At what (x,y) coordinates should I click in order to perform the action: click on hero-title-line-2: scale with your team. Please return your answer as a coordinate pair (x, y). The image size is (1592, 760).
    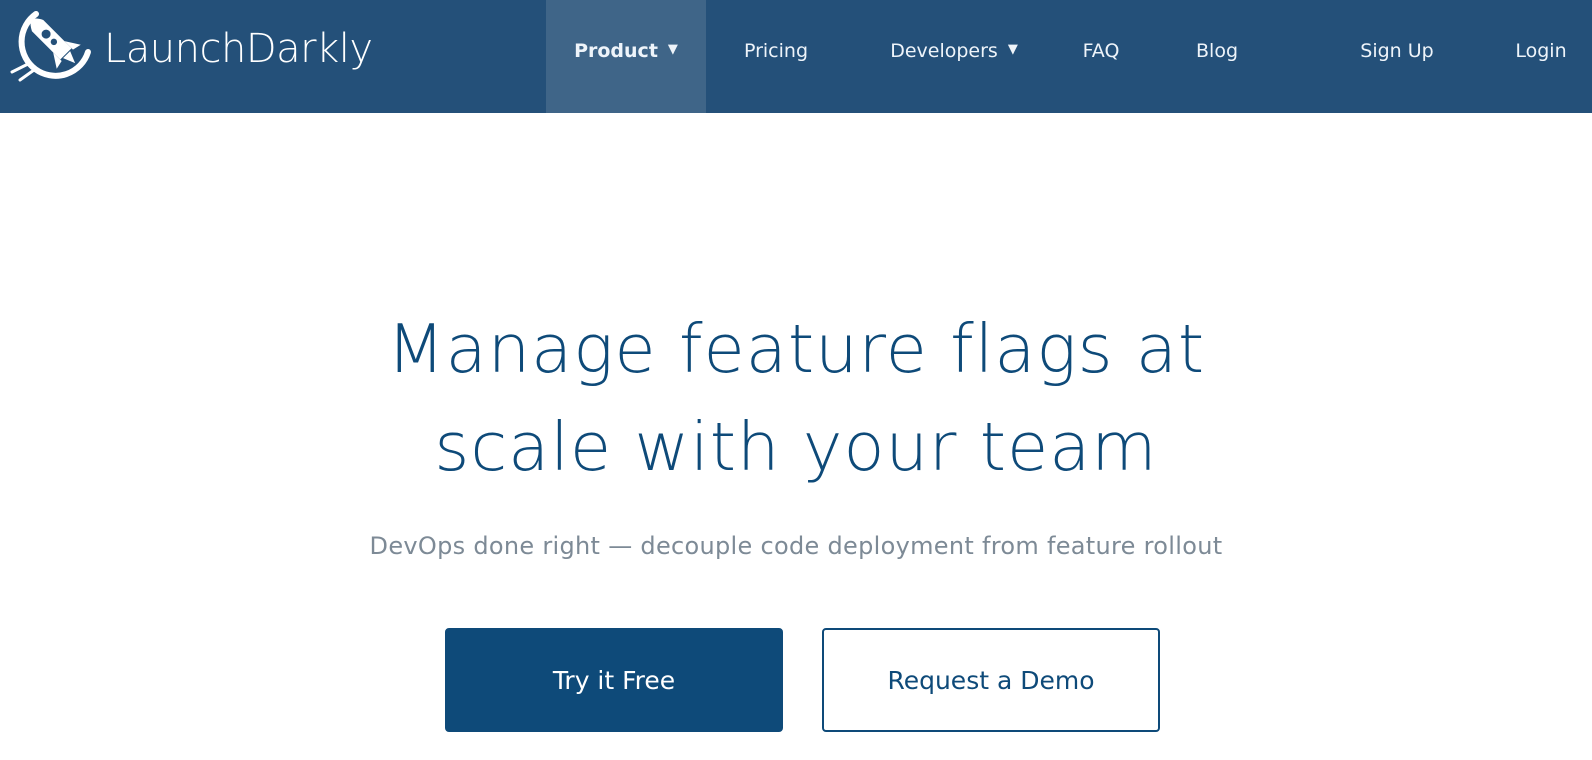
    Looking at the image, I should click on (796, 447).